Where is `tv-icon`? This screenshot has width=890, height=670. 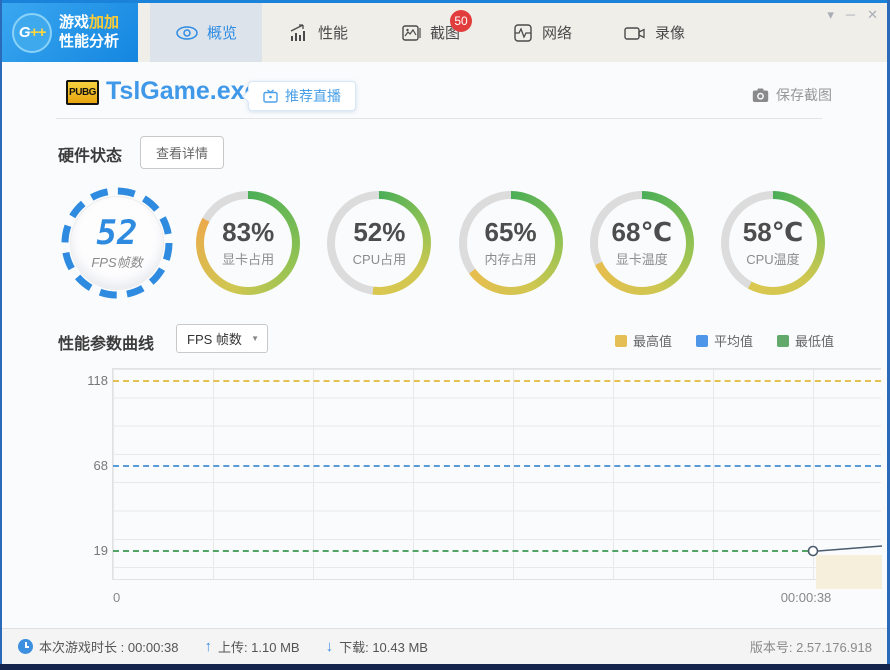 tv-icon is located at coordinates (270, 96).